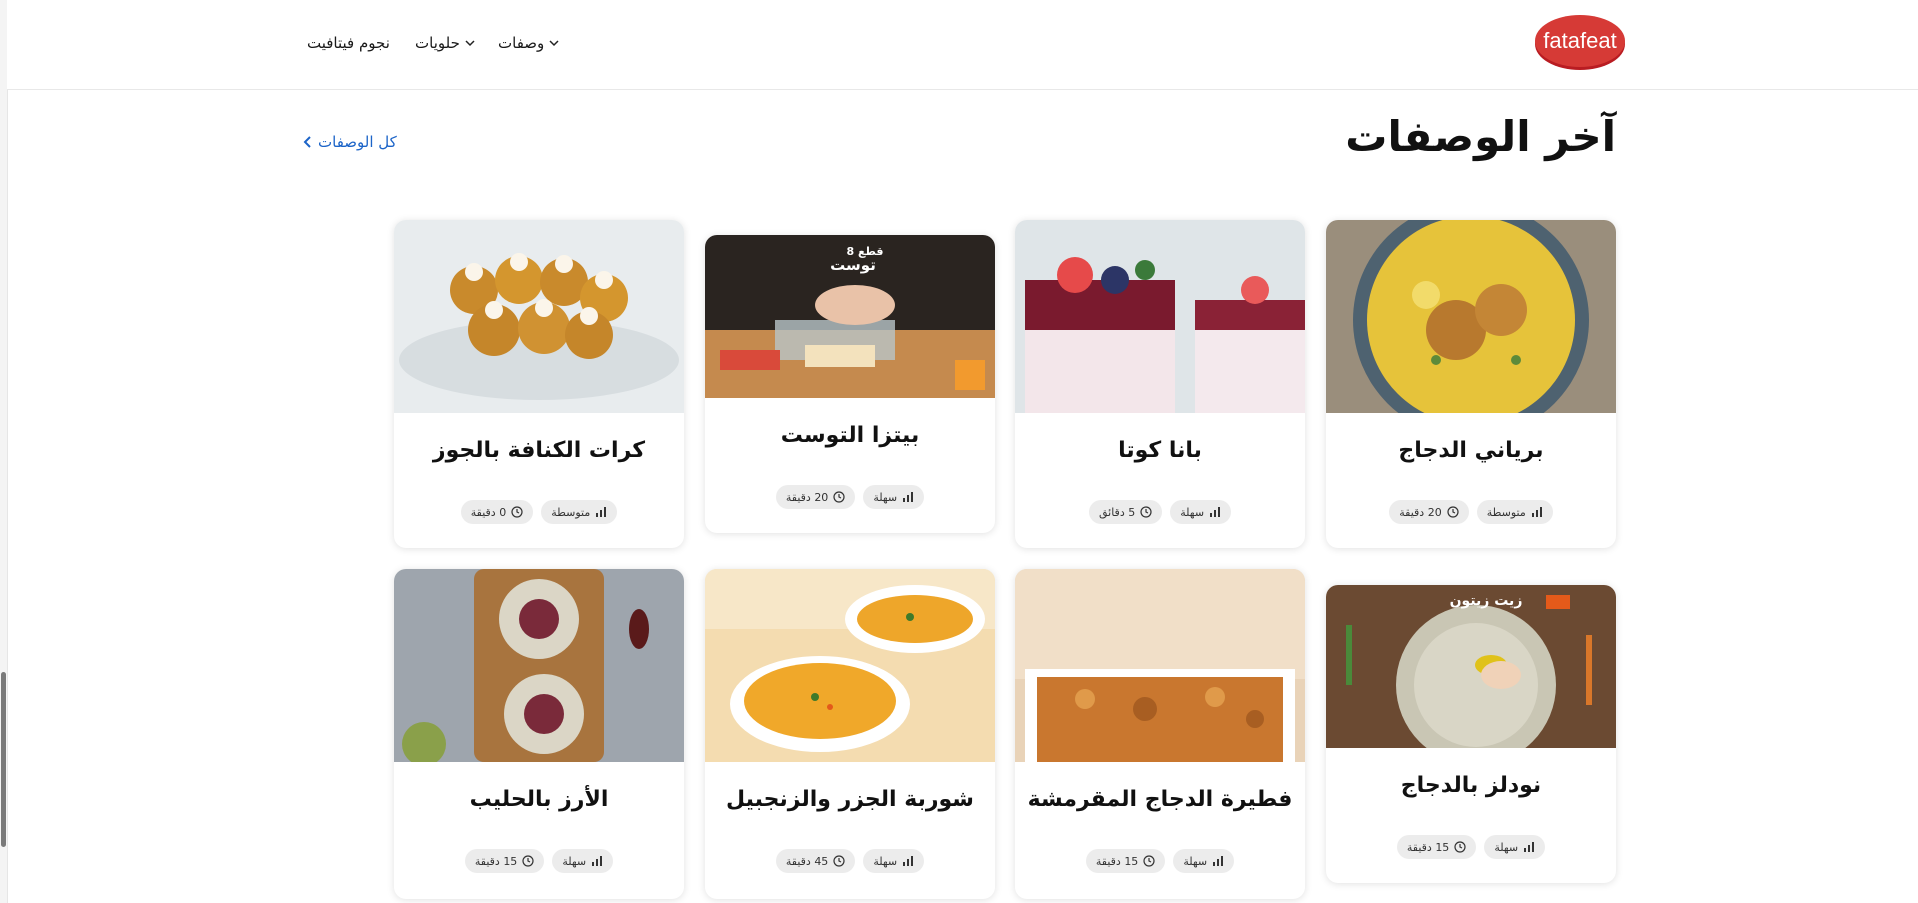  I want to click on section-title: آخر الوصفات, so click(1480, 136).